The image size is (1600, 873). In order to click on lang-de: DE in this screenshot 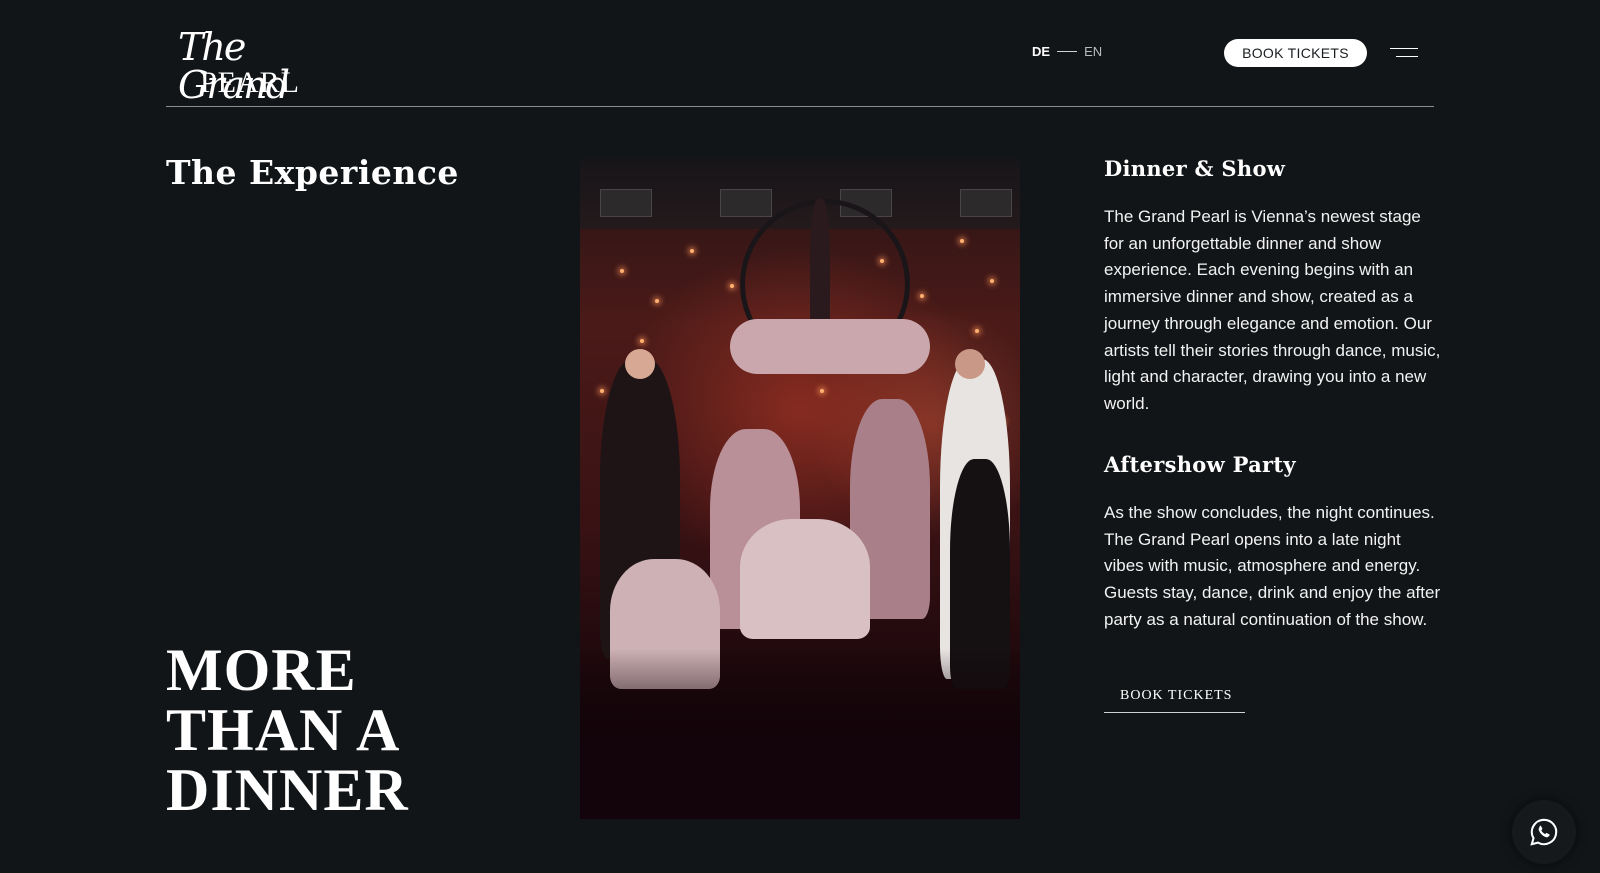, I will do `click(1041, 51)`.